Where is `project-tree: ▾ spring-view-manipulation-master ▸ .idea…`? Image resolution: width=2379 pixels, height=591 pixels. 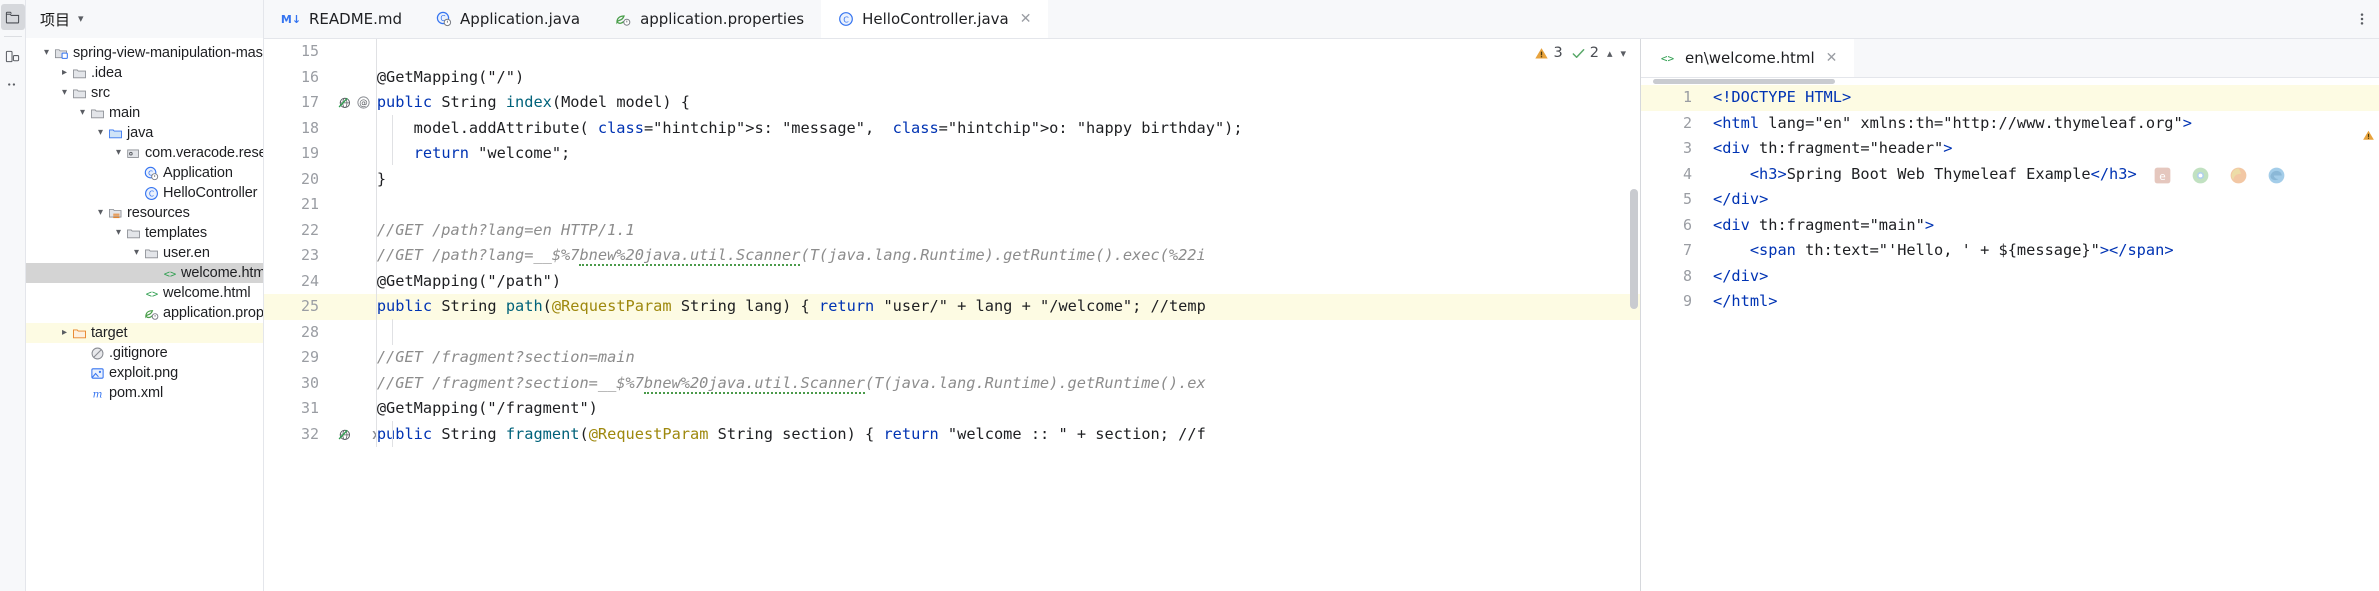
project-tree: ▾ spring-view-manipulation-master ▸ .idea… is located at coordinates (144, 220).